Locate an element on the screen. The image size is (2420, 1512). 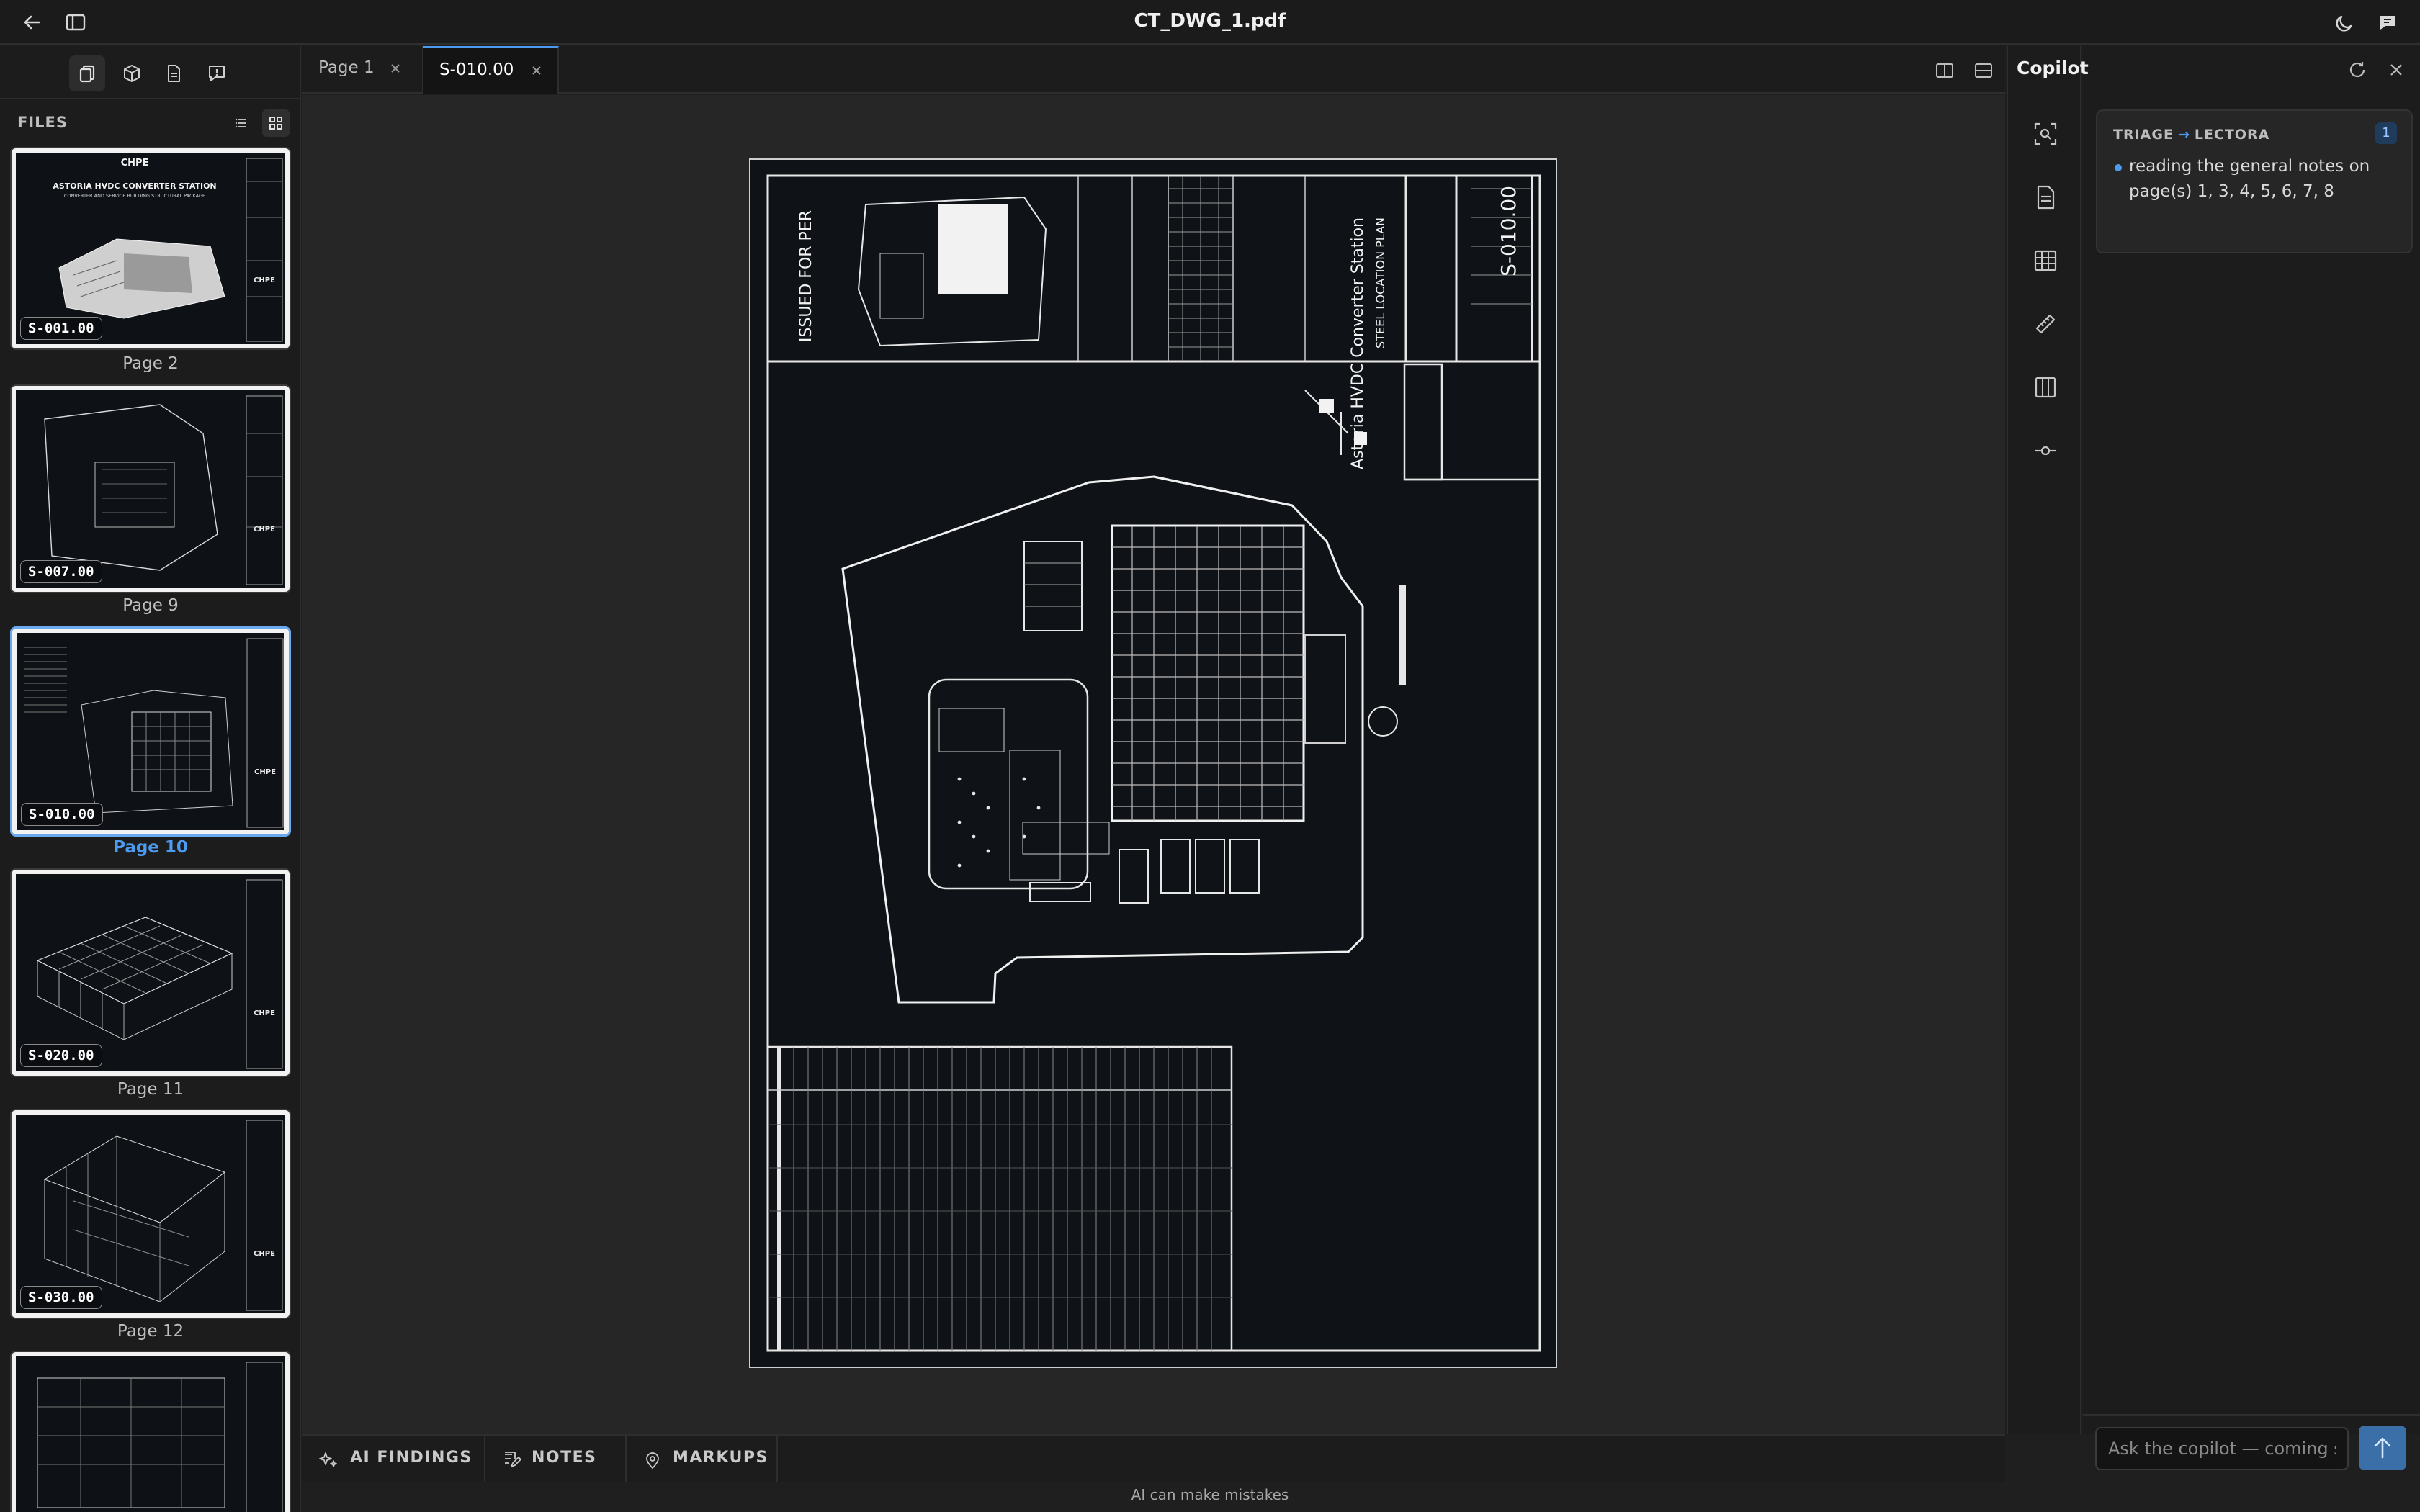
tab-label: AI FINDINGS is located at coordinates (411, 1458).